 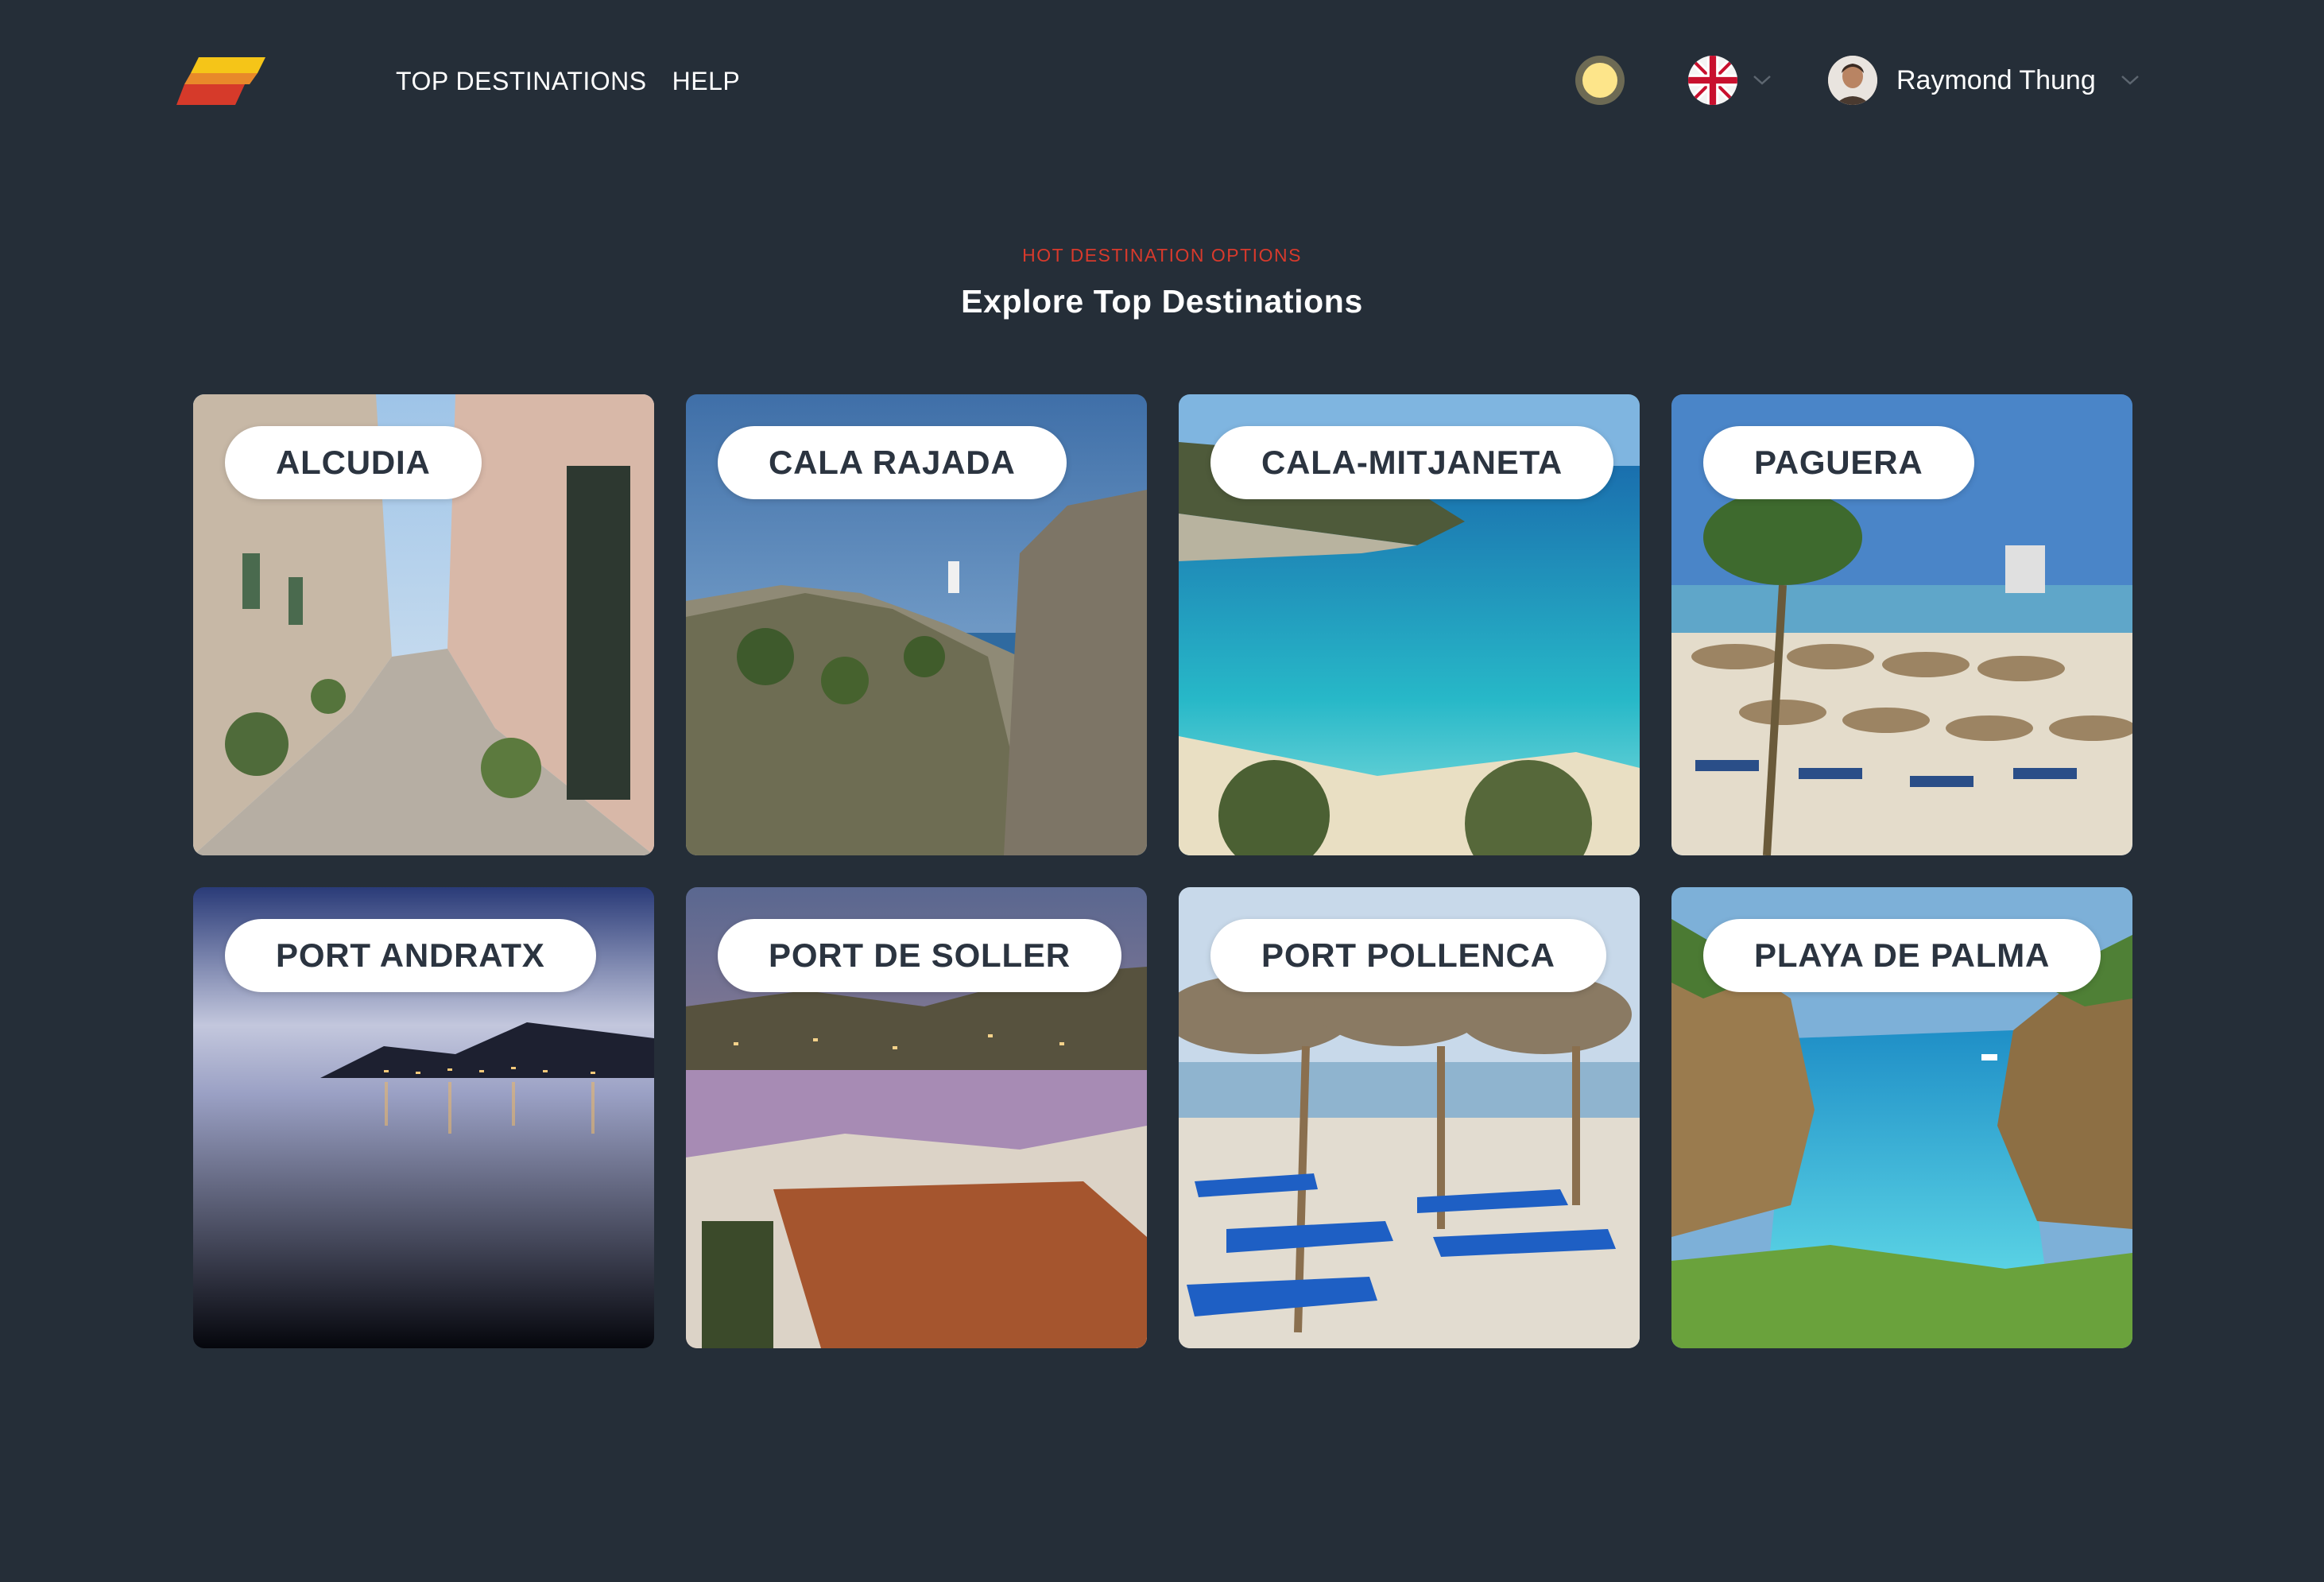 I want to click on language-selector, so click(x=1730, y=80).